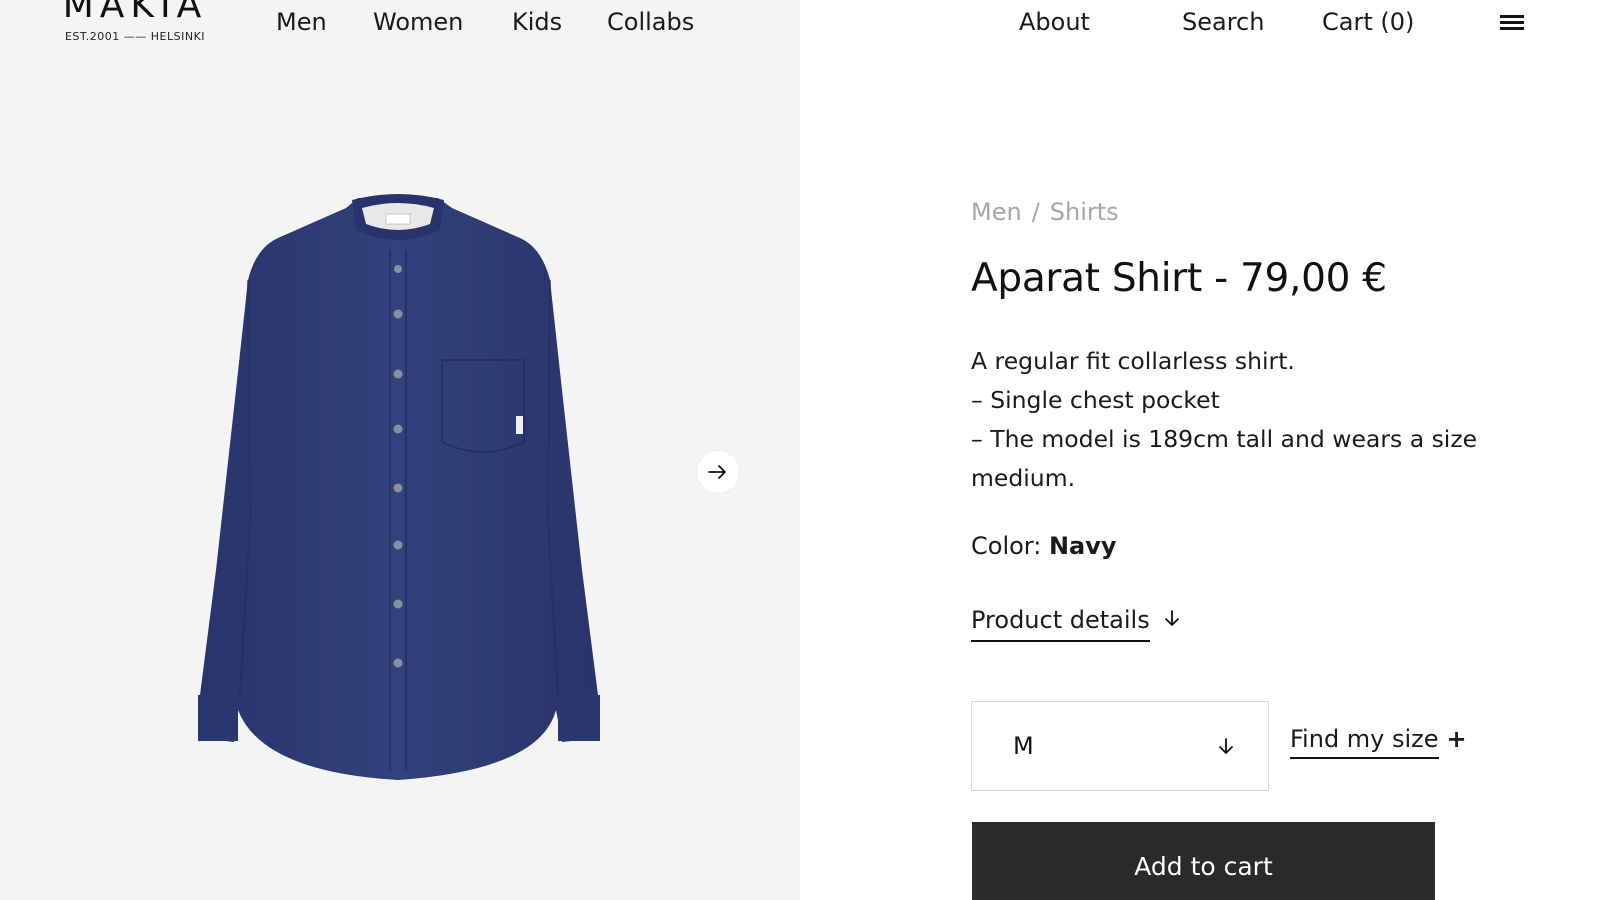  I want to click on brand-logo: MAKIA EST.2001 —— HELSINKI, so click(135, 23).